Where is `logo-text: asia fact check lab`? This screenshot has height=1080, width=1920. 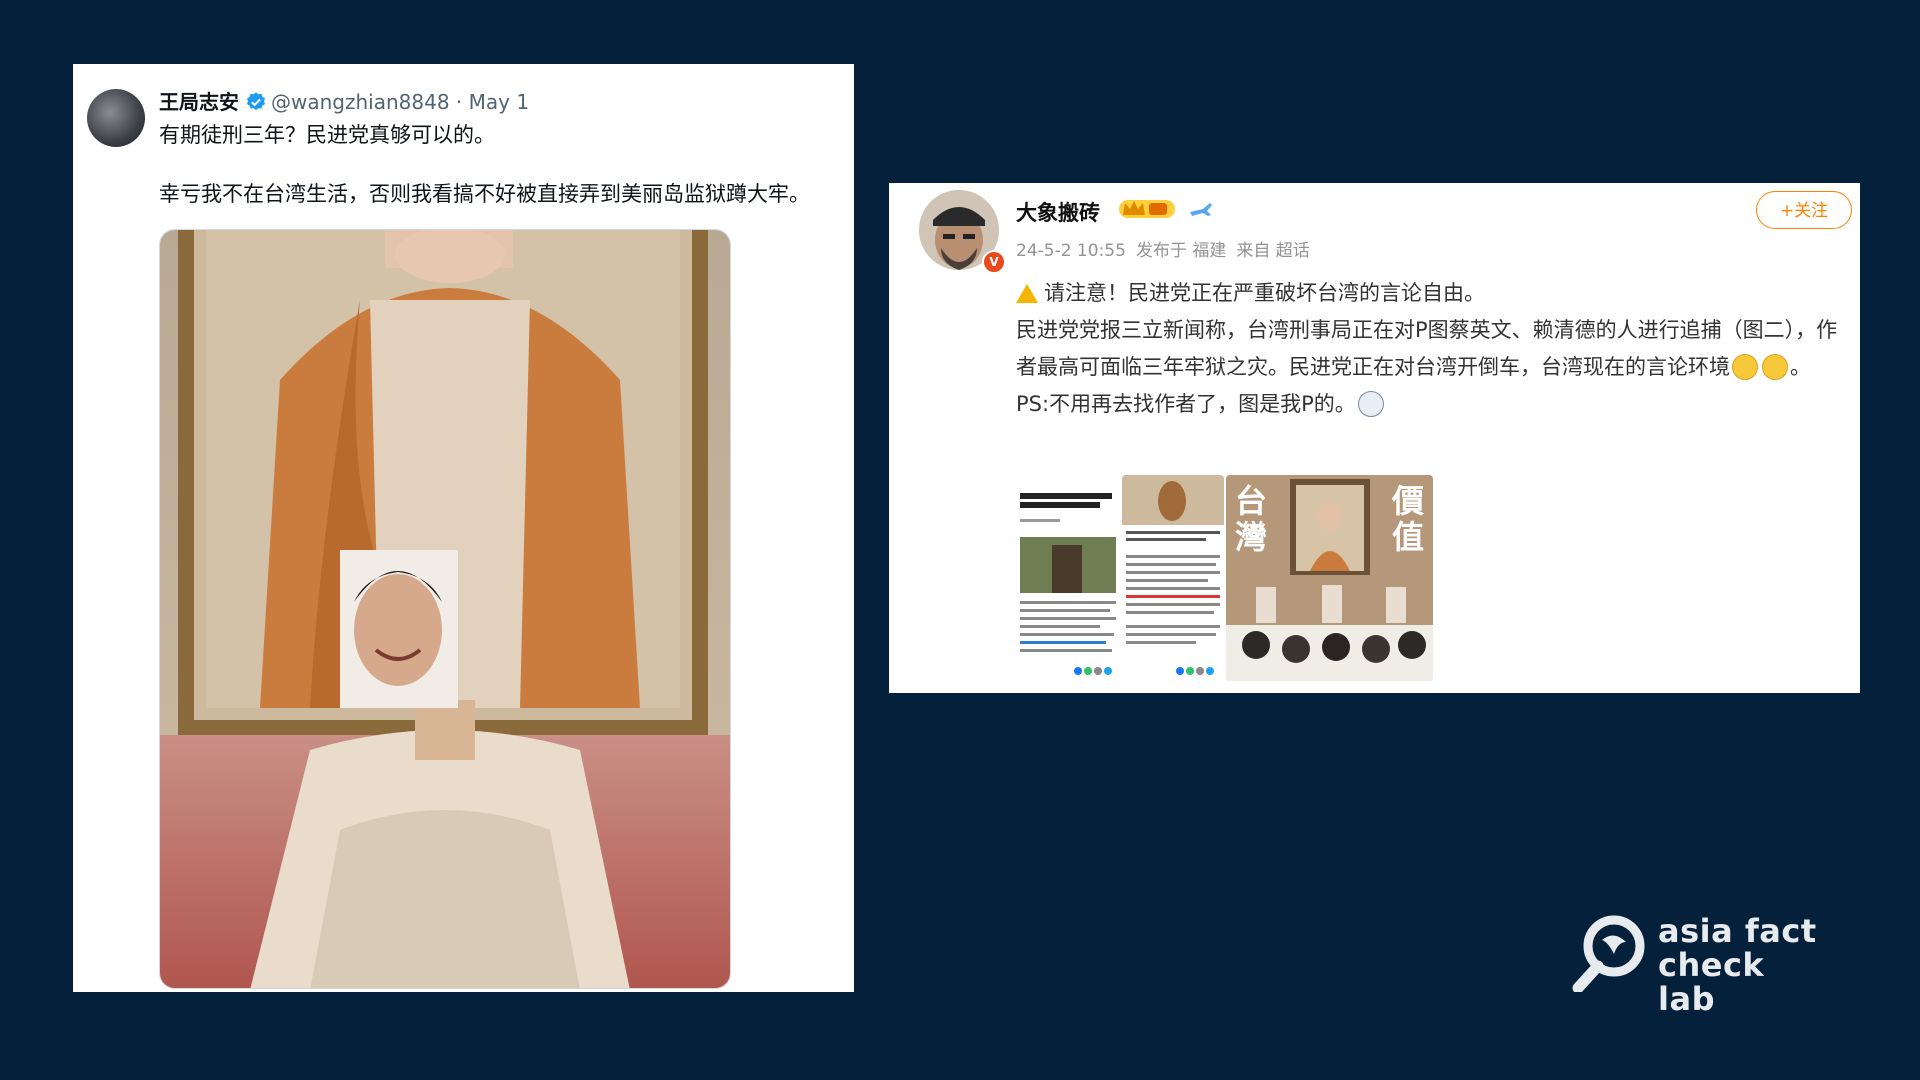 logo-text: asia fact check lab is located at coordinates (1744, 965).